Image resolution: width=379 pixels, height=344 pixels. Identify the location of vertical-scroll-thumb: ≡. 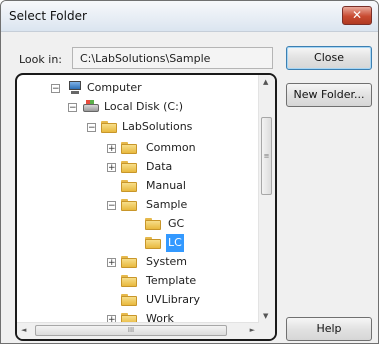
(266, 156).